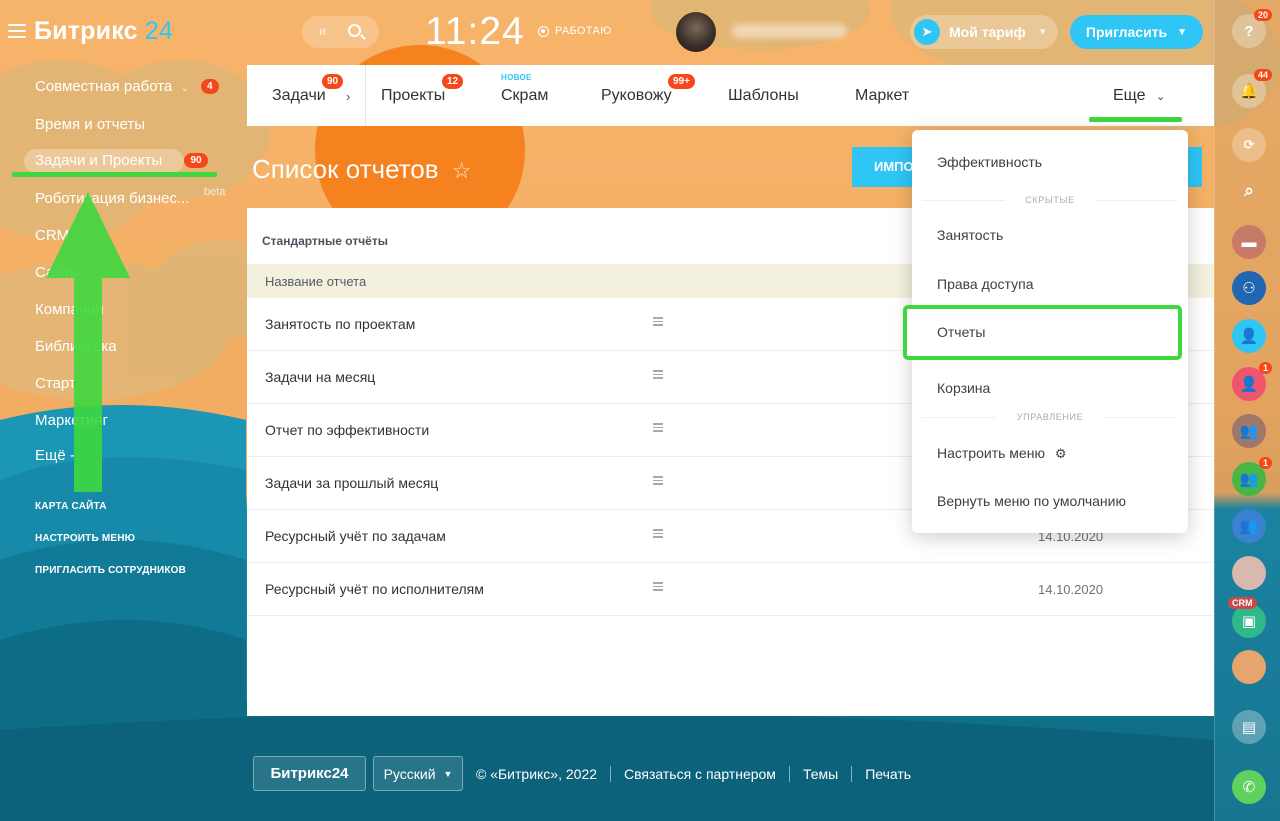  What do you see at coordinates (537, 773) in the screenshot?
I see `copyright: © «Битрикс», 2022` at bounding box center [537, 773].